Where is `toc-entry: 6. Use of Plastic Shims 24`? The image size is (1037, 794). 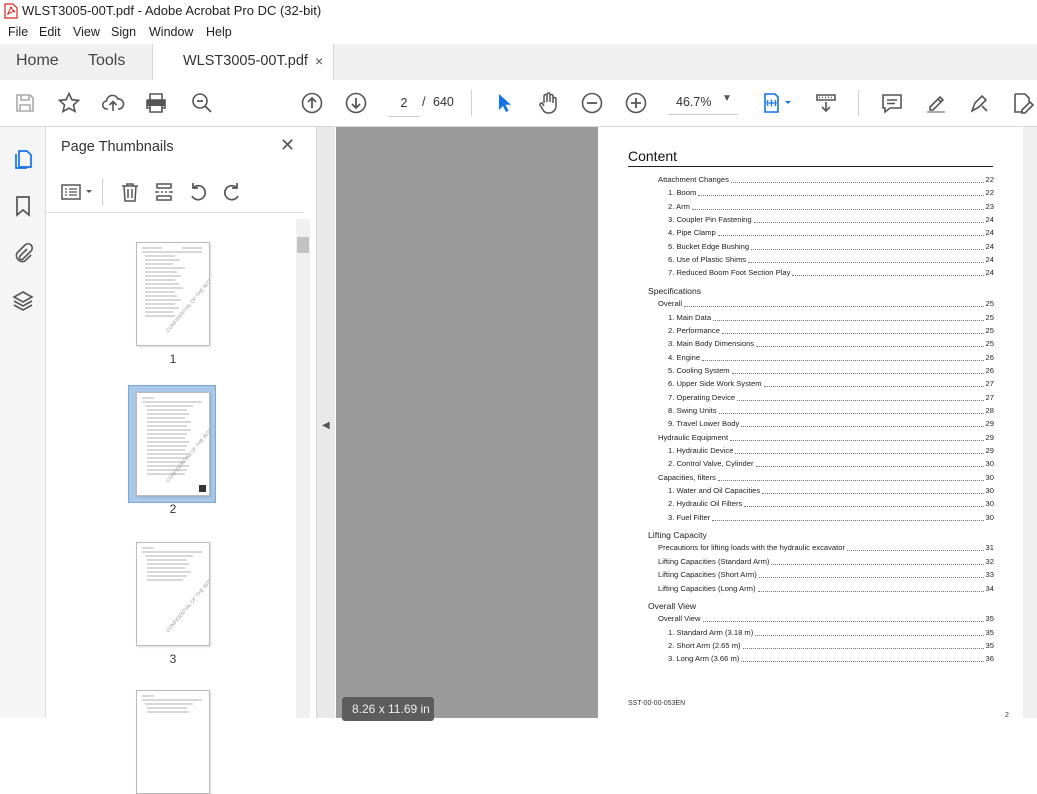
toc-entry: 6. Use of Plastic Shims 24 is located at coordinates (831, 259).